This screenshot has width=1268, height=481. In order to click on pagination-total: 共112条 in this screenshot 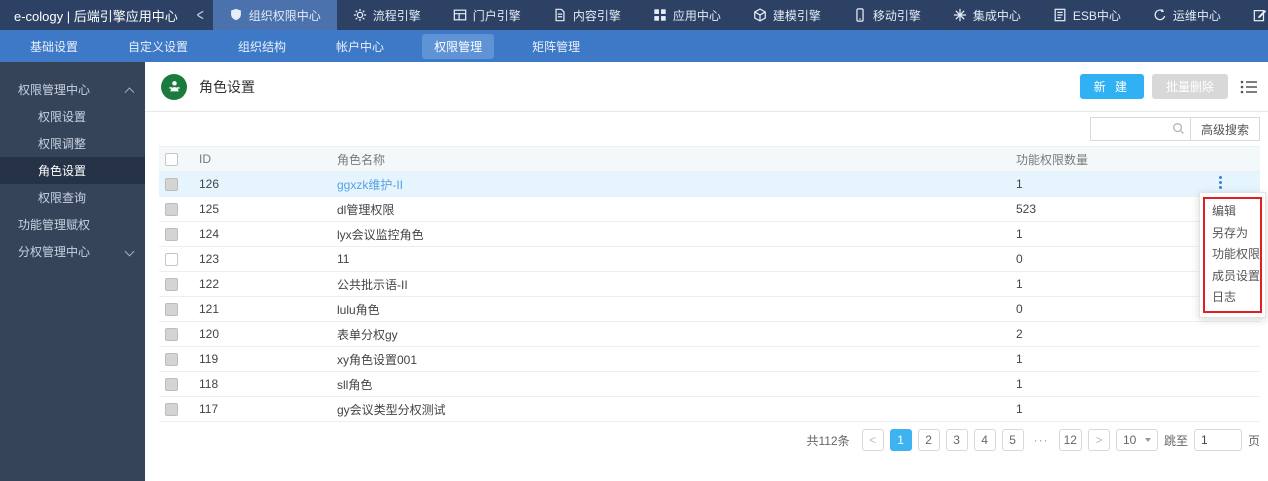, I will do `click(828, 440)`.